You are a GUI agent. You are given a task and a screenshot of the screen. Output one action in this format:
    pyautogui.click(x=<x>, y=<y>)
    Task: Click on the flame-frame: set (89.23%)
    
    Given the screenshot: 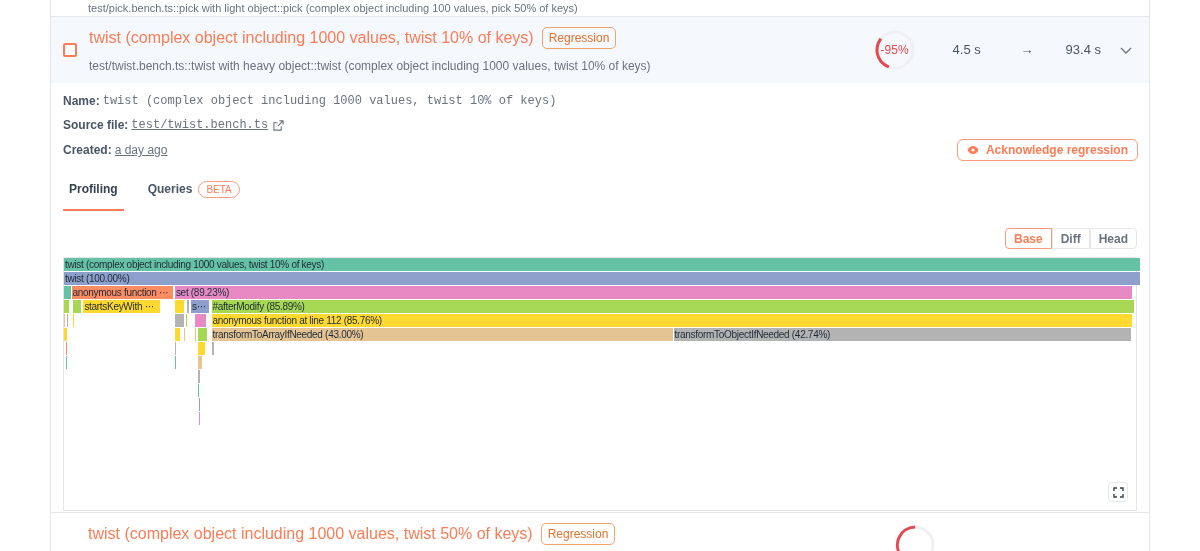 What is the action you would take?
    pyautogui.click(x=654, y=292)
    